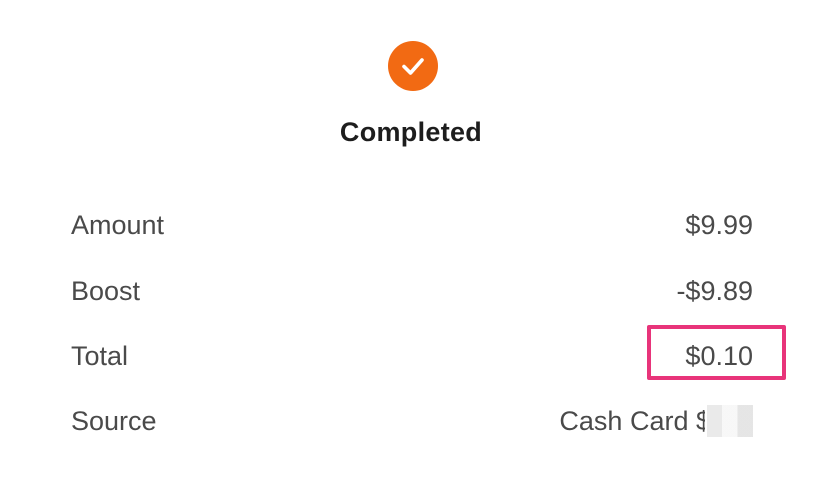 This screenshot has height=502, width=820. Describe the element at coordinates (411, 132) in the screenshot. I see `status-title: Completed` at that location.